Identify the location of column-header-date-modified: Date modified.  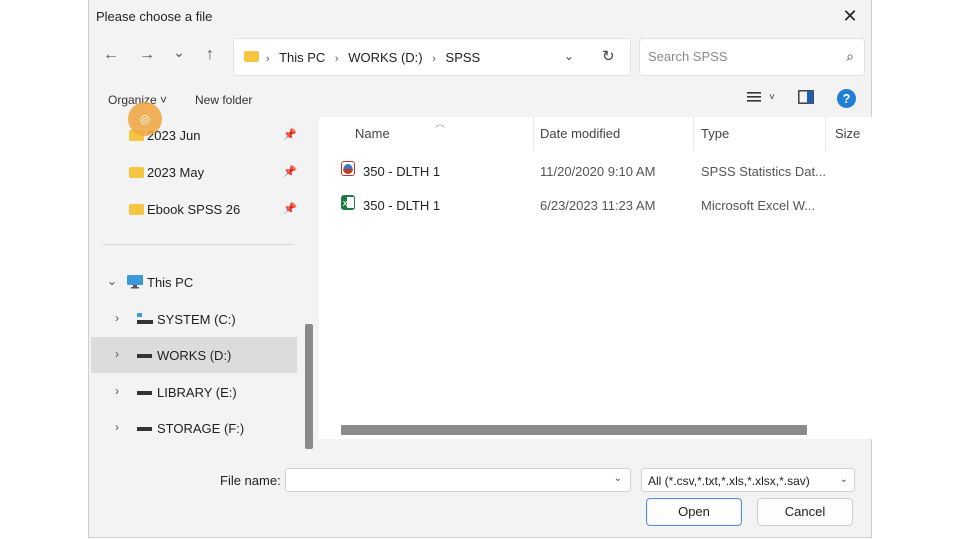
(580, 133).